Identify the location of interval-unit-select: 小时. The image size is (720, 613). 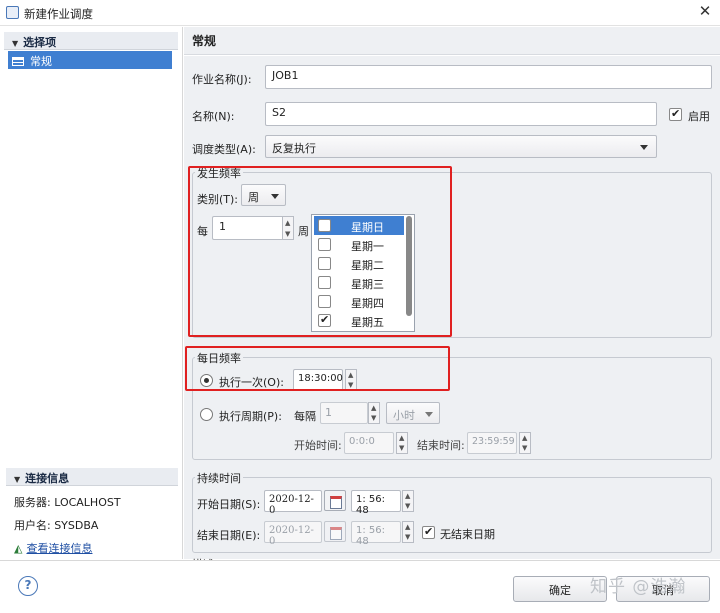
(413, 413).